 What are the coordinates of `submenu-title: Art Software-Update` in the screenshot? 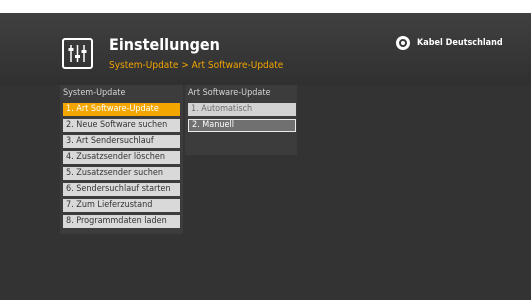 It's located at (229, 93).